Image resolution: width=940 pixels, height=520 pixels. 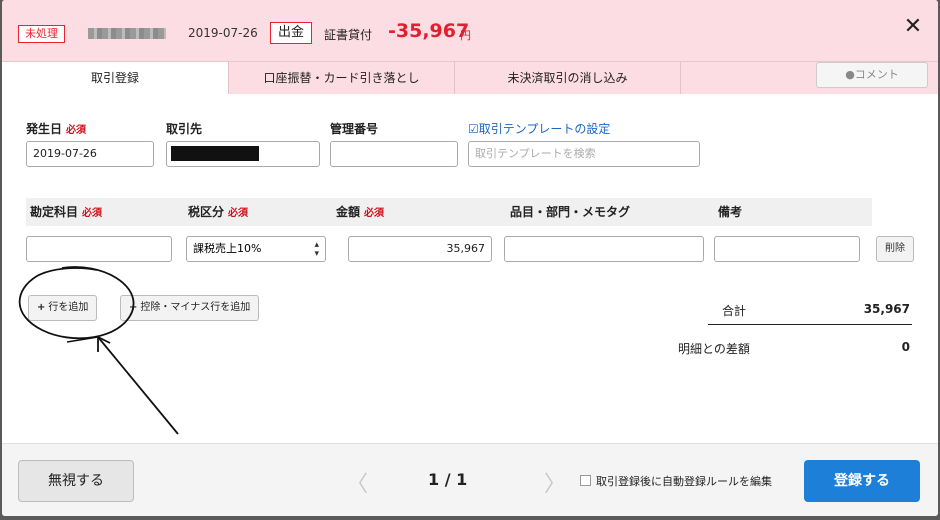 I want to click on annotation-arrow-head, so click(x=104, y=344).